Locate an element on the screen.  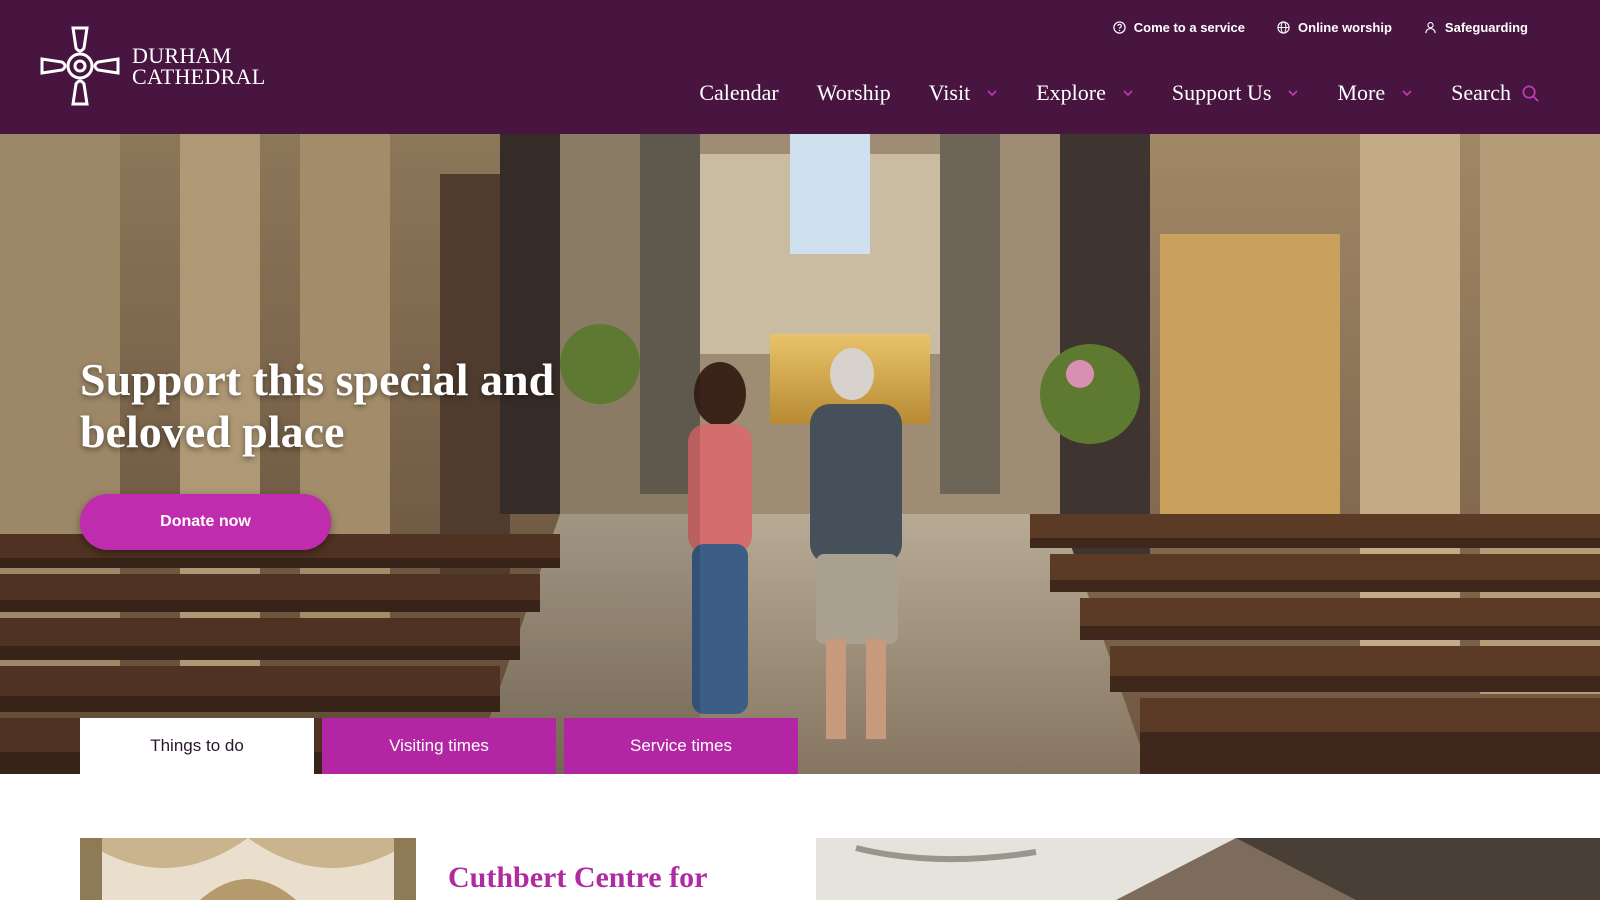
utility-come-to-service: Come to a service is located at coordinates (1179, 27).